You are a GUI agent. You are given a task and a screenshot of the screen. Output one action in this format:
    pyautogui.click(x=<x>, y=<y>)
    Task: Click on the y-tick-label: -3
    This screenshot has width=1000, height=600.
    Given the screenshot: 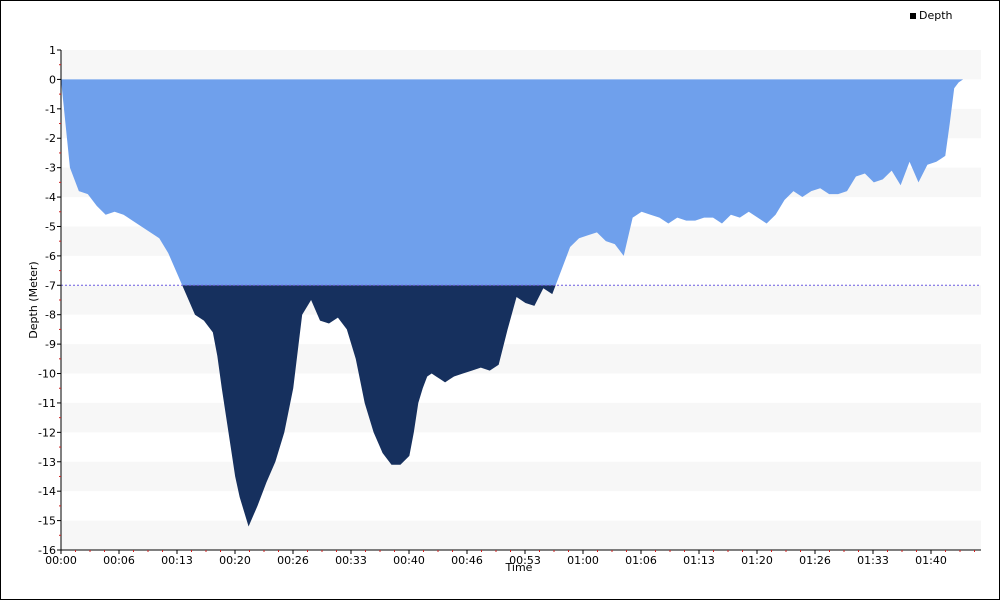 What is the action you would take?
    pyautogui.click(x=50, y=168)
    